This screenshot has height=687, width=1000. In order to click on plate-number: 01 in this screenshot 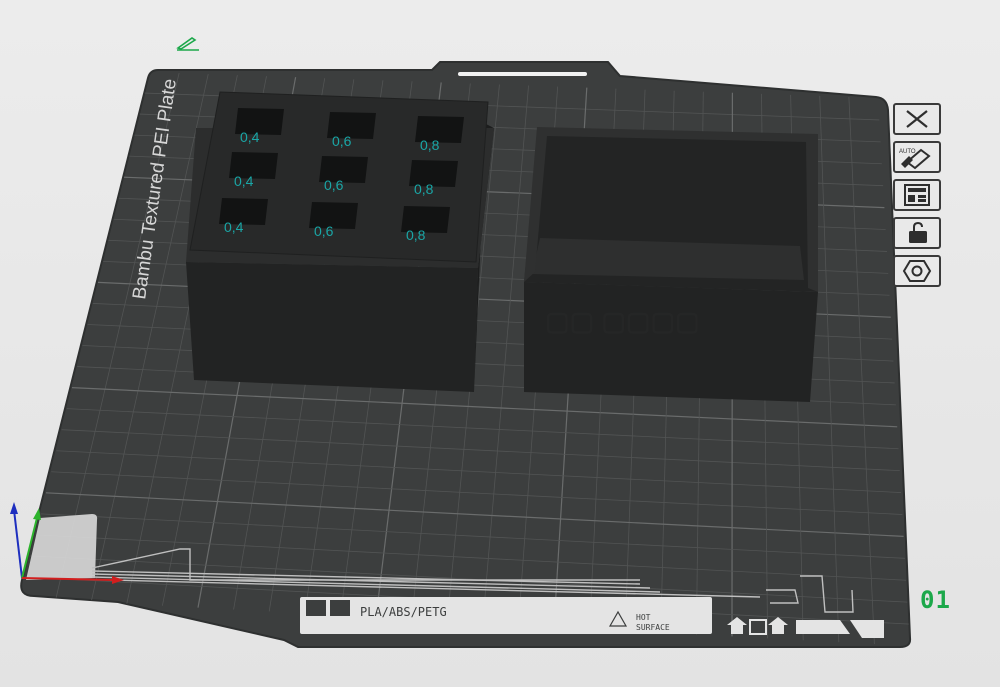, I will do `click(935, 600)`.